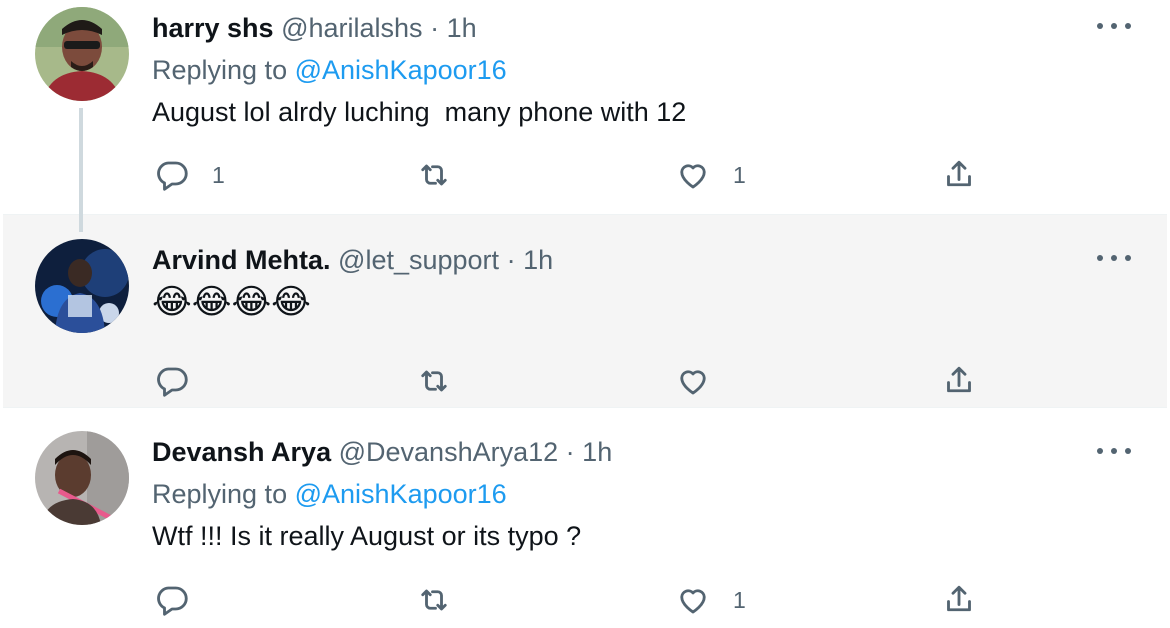 This screenshot has width=1170, height=628. I want to click on thread-connector, so click(81, 170).